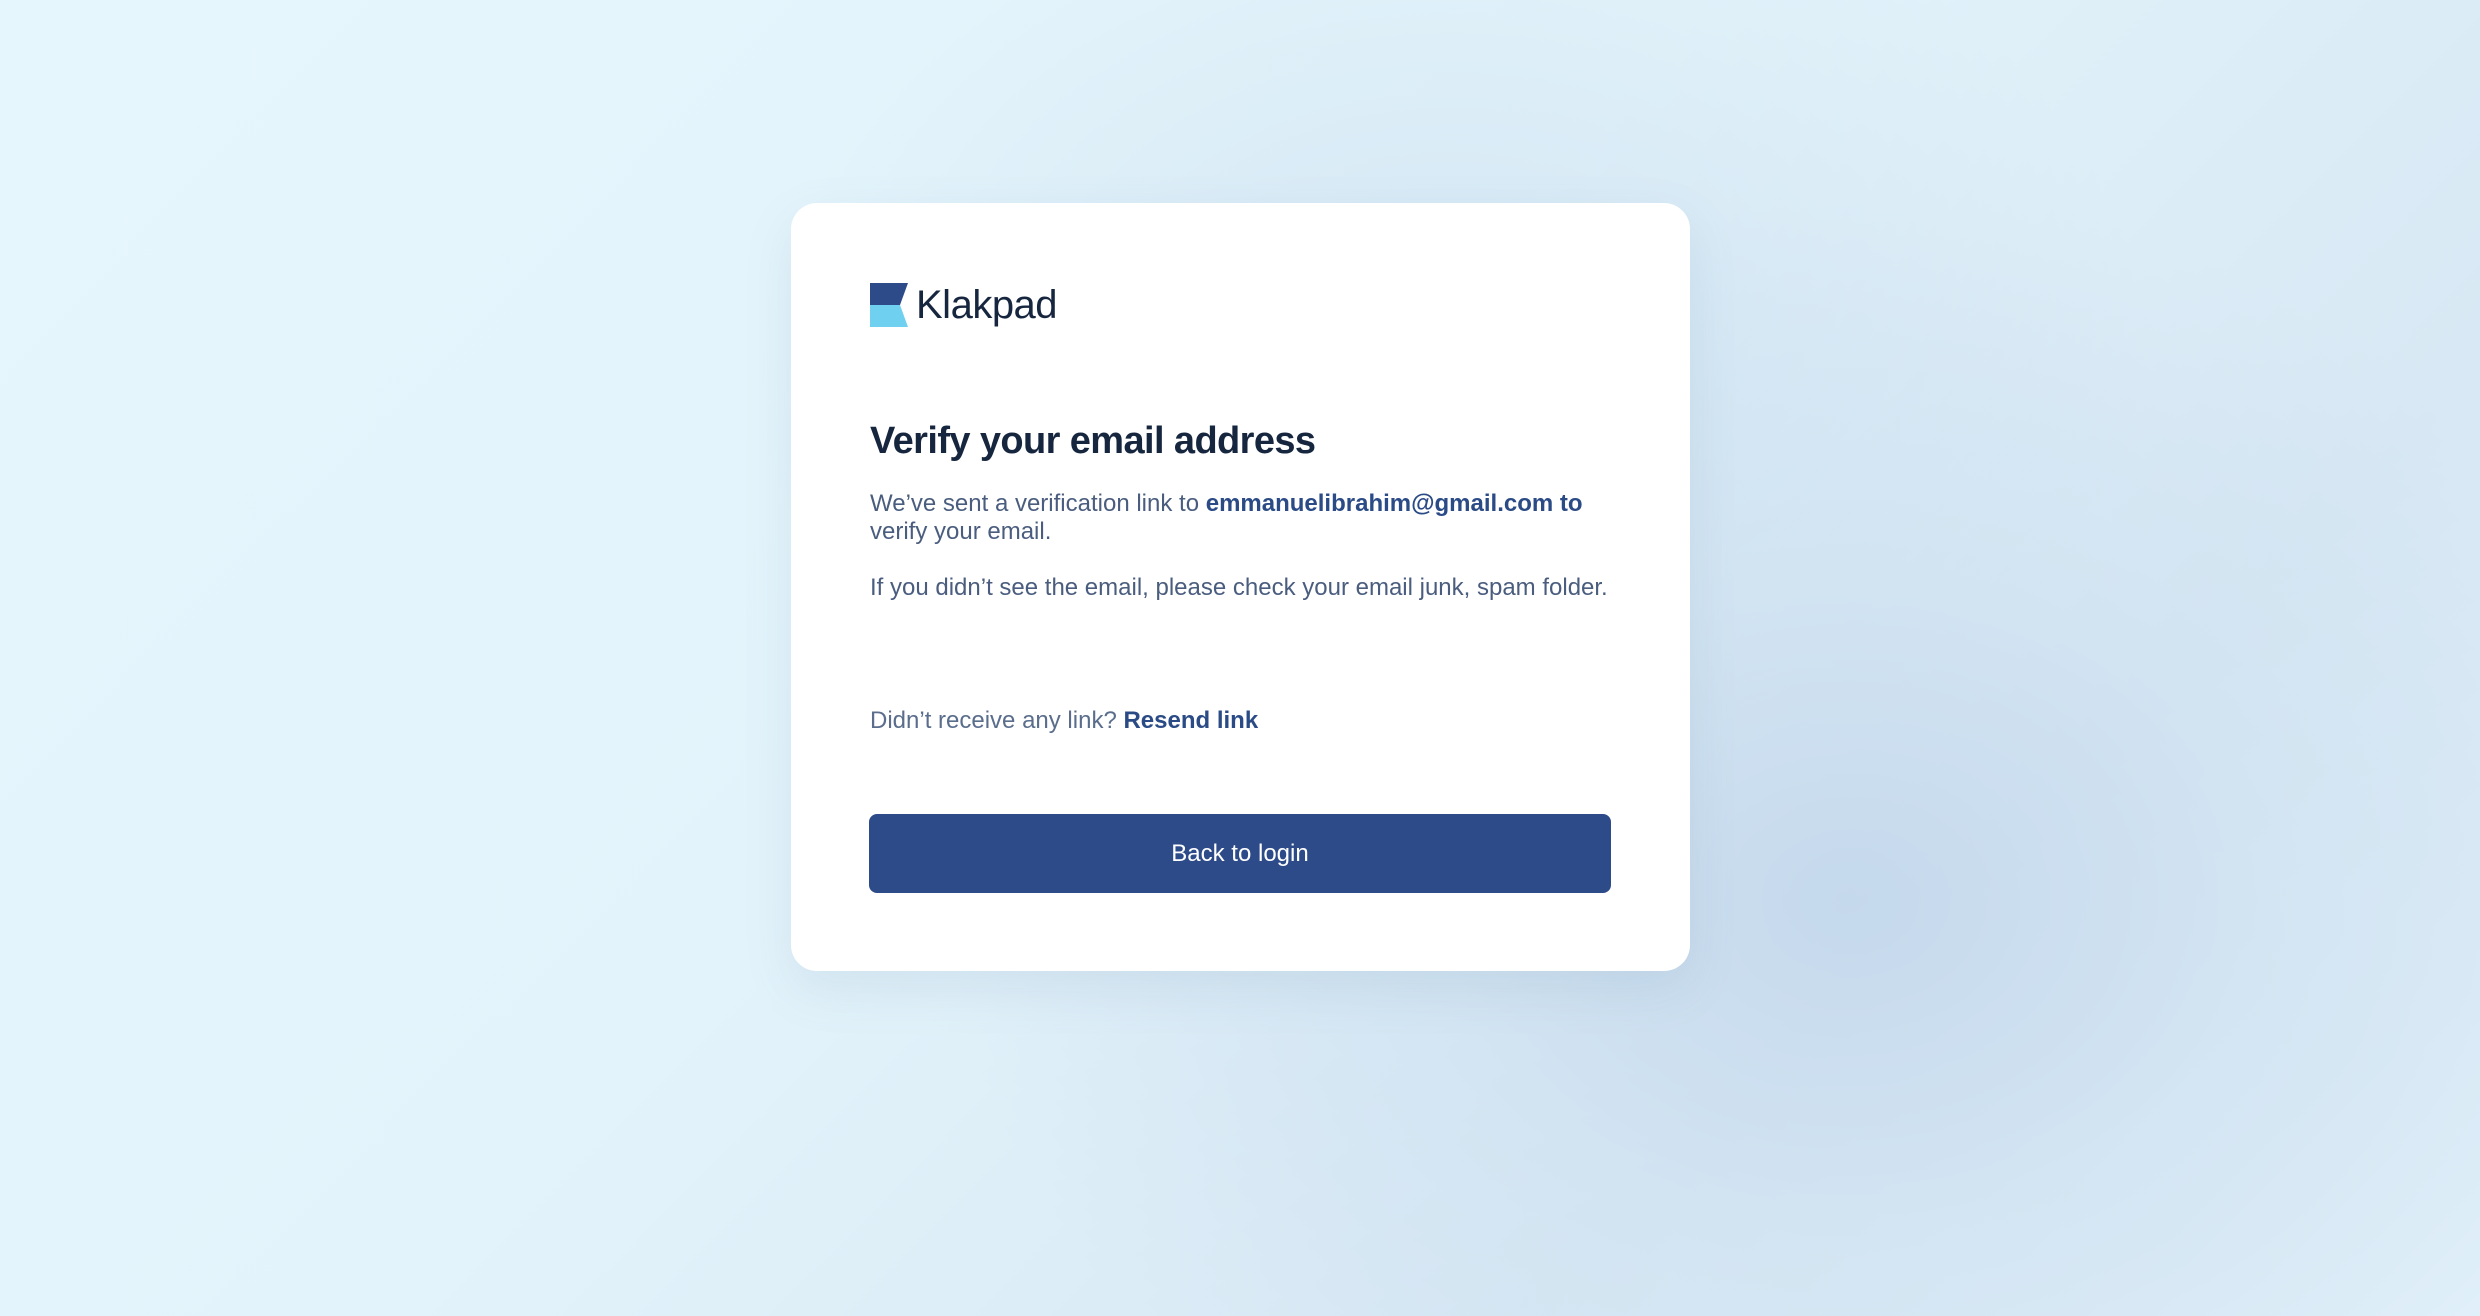 This screenshot has width=2480, height=1316. Describe the element at coordinates (993, 720) in the screenshot. I see `resend-prompt: Didn’t receive any link?` at that location.